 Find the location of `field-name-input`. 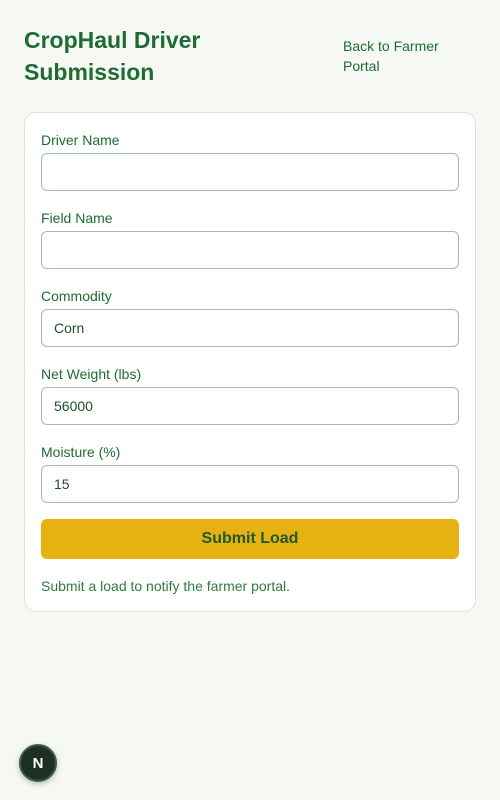

field-name-input is located at coordinates (250, 250).